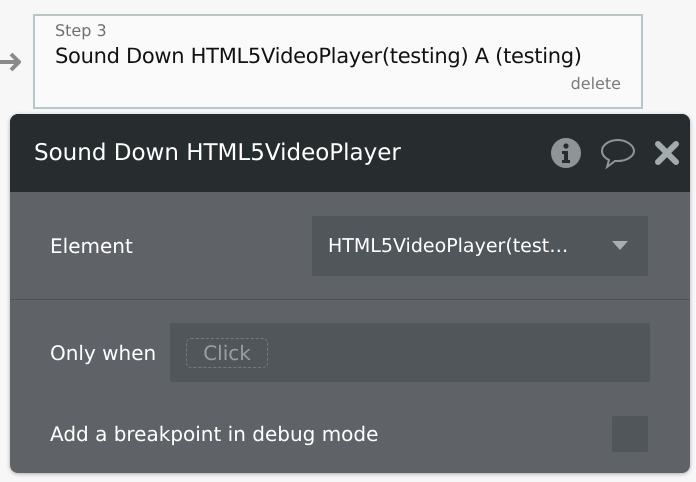 The width and height of the screenshot is (696, 482). I want to click on speech-bubble-icon, so click(618, 153).